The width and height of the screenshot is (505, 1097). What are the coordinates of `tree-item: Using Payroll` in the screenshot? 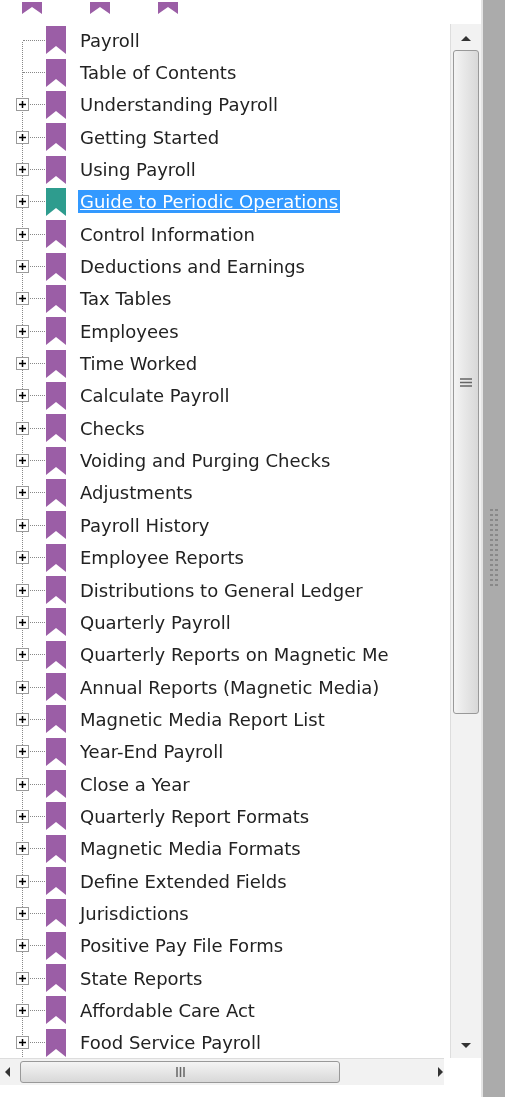 It's located at (138, 170).